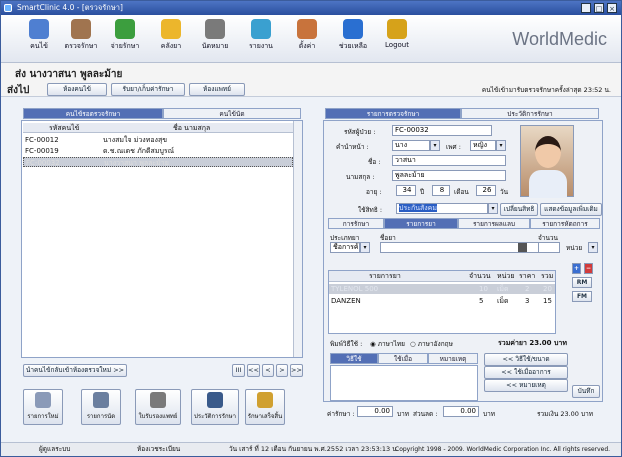 The image size is (622, 457). Describe the element at coordinates (411, 145) in the screenshot. I see `prefix-select: นาง` at that location.